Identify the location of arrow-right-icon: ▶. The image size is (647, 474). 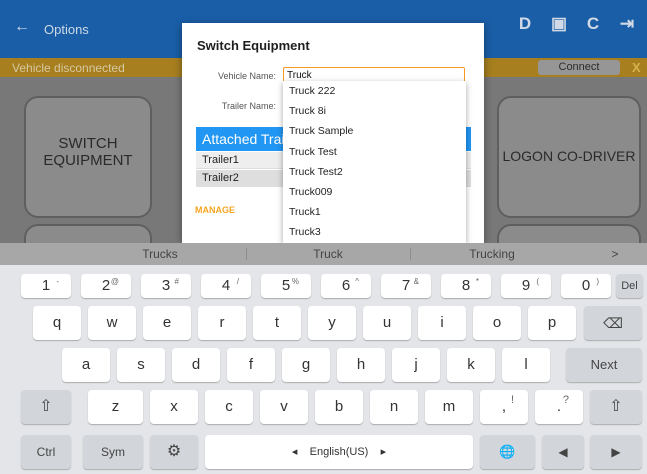
(616, 452).